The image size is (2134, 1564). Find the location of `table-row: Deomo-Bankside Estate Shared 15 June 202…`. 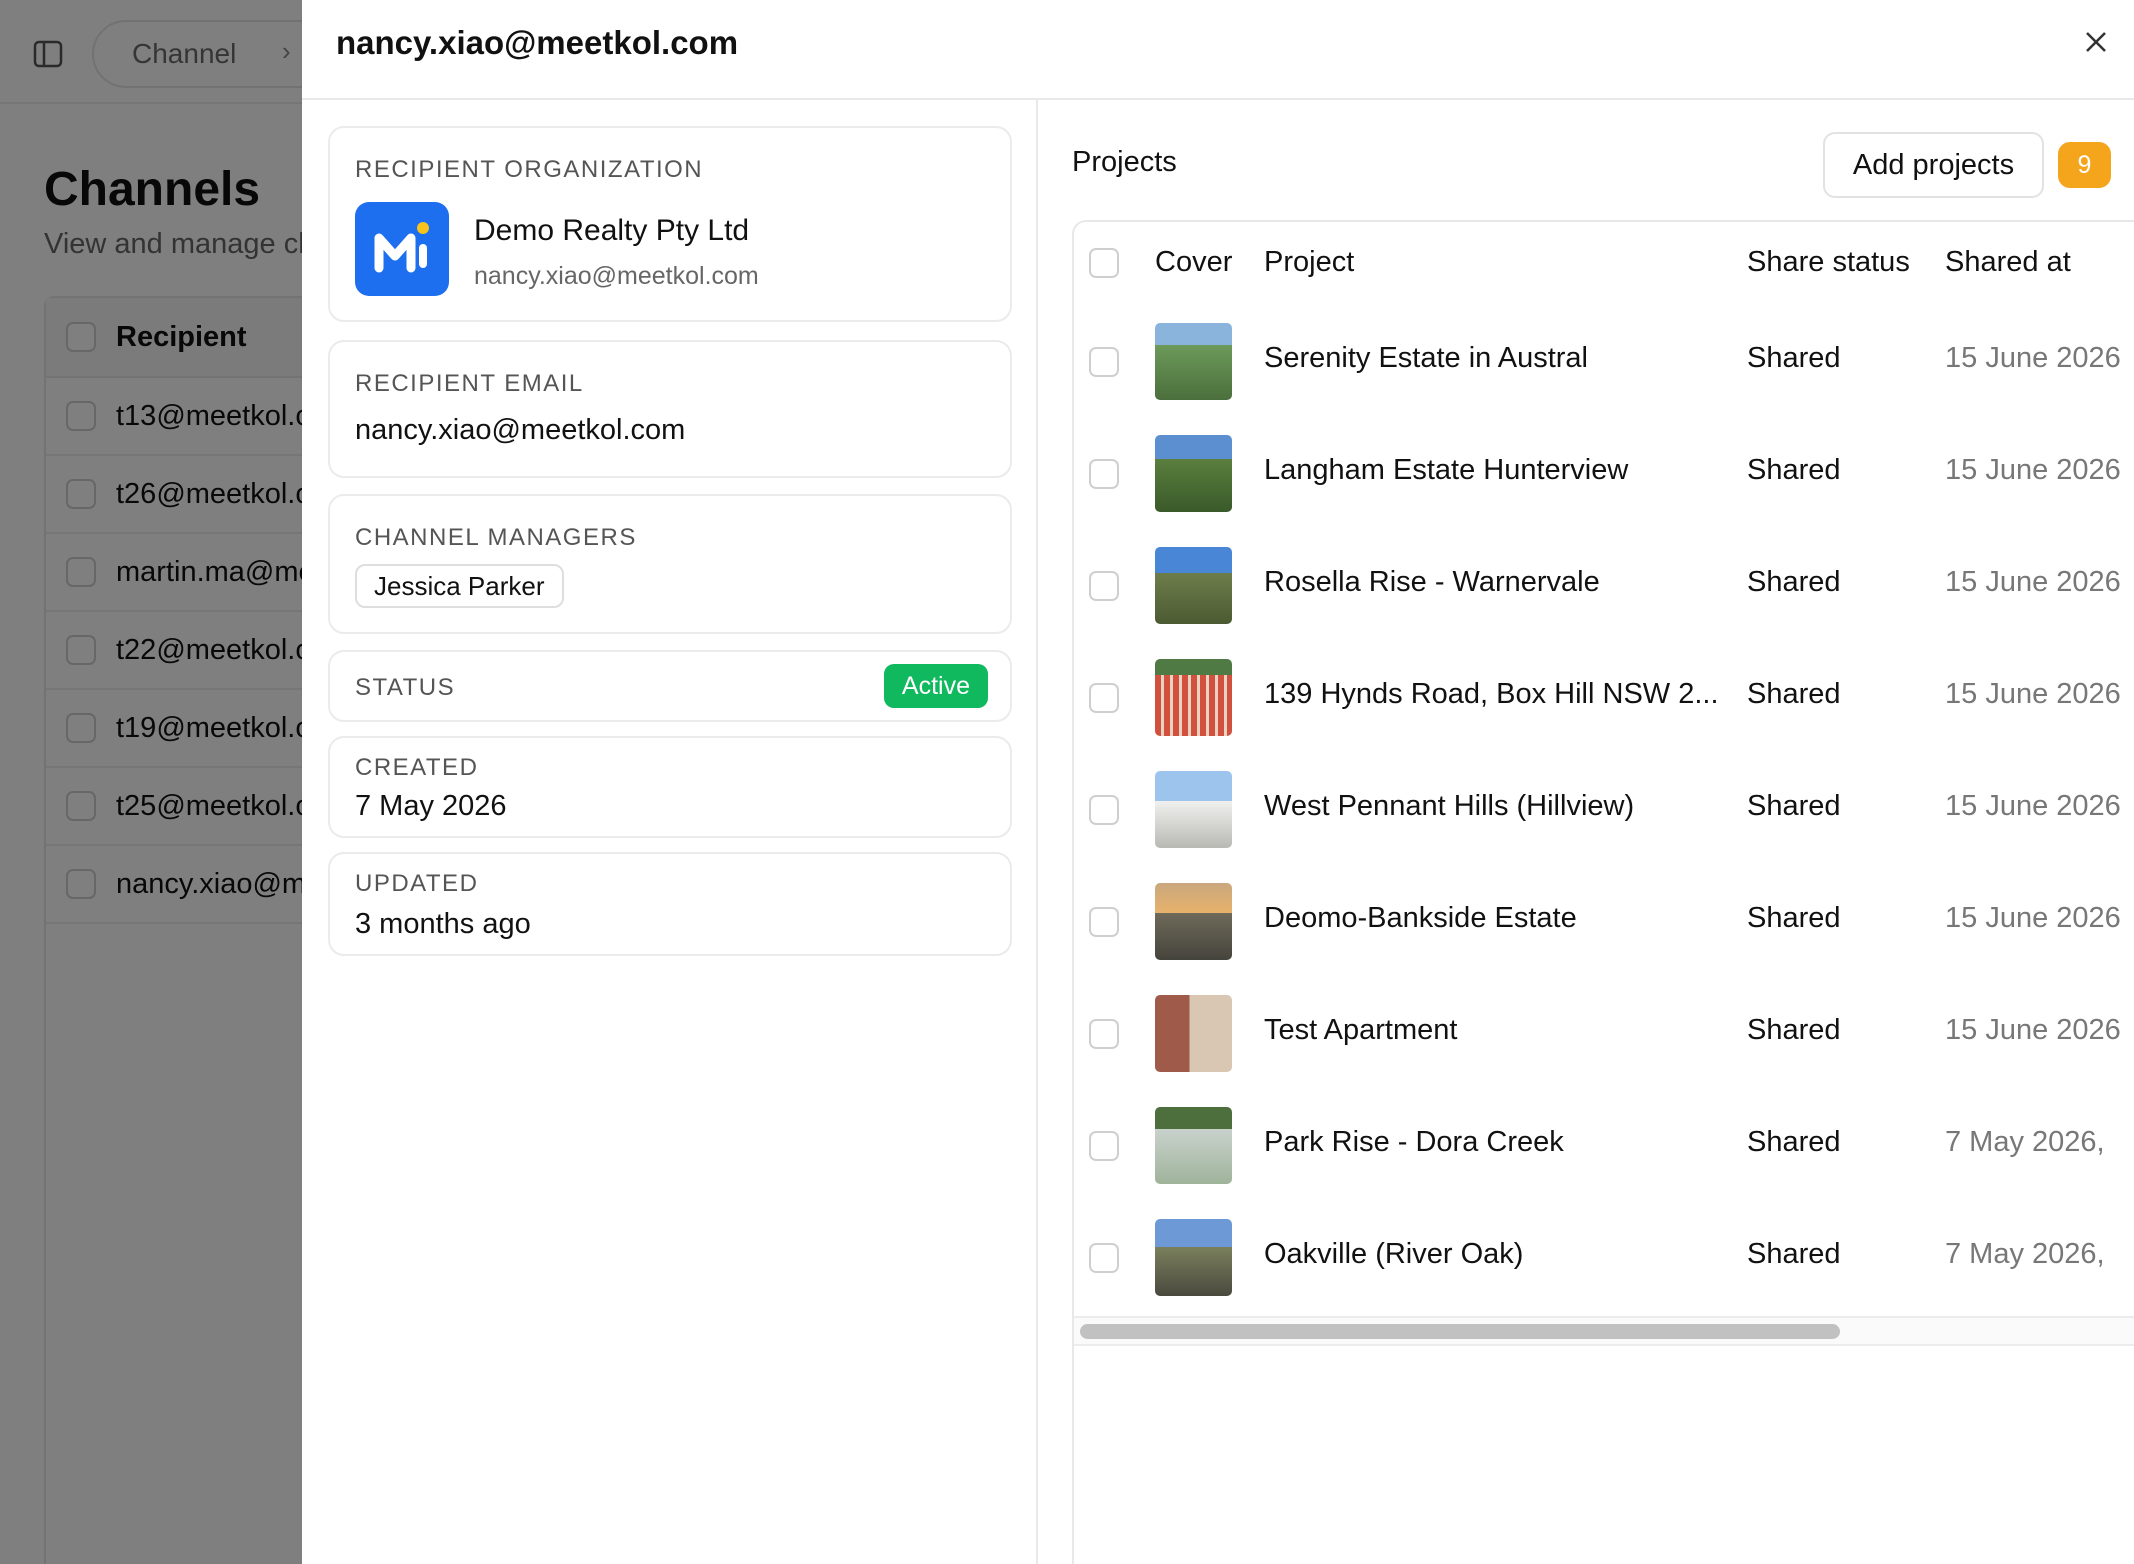

table-row: Deomo-Bankside Estate Shared 15 June 202… is located at coordinates (1604, 922).